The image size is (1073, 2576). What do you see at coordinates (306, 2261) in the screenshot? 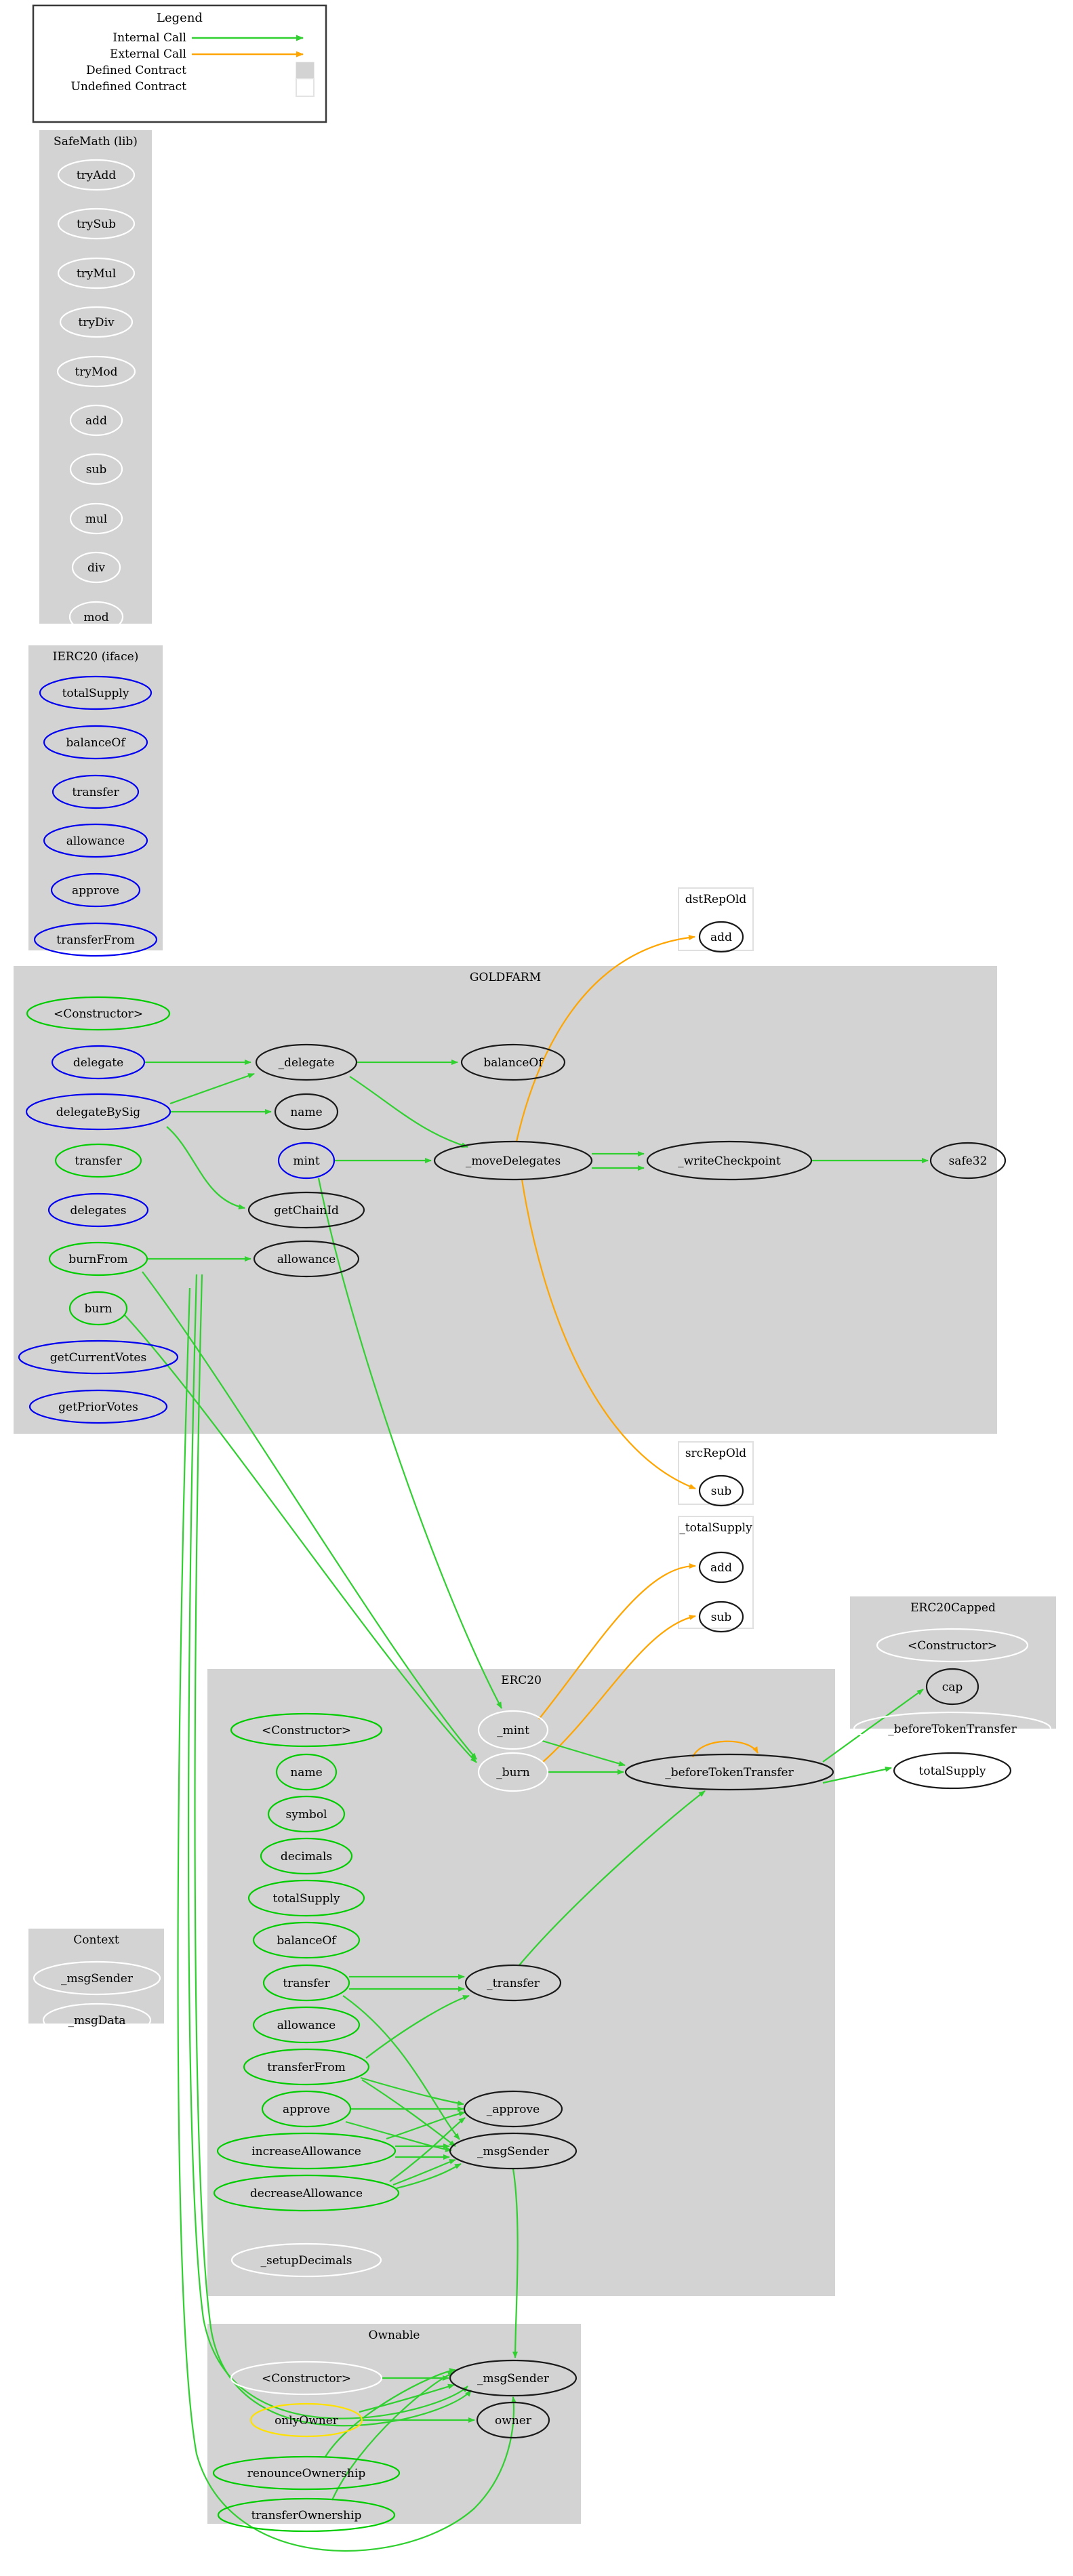
I see `node-label: _setupDecimals` at bounding box center [306, 2261].